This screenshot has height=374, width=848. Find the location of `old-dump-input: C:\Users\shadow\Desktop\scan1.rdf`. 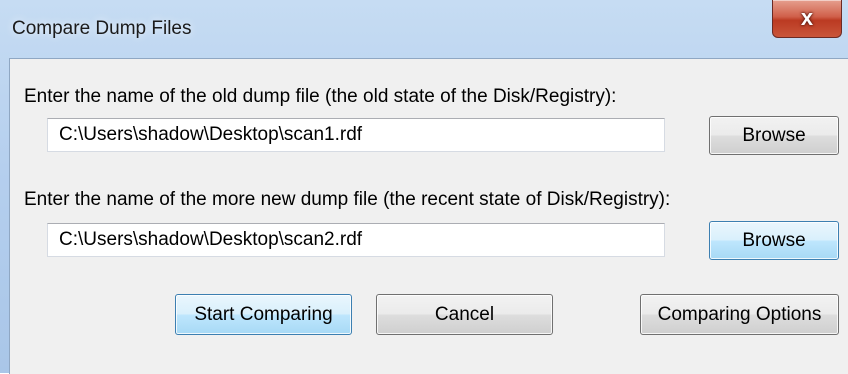

old-dump-input: C:\Users\shadow\Desktop\scan1.rdf is located at coordinates (356, 135).